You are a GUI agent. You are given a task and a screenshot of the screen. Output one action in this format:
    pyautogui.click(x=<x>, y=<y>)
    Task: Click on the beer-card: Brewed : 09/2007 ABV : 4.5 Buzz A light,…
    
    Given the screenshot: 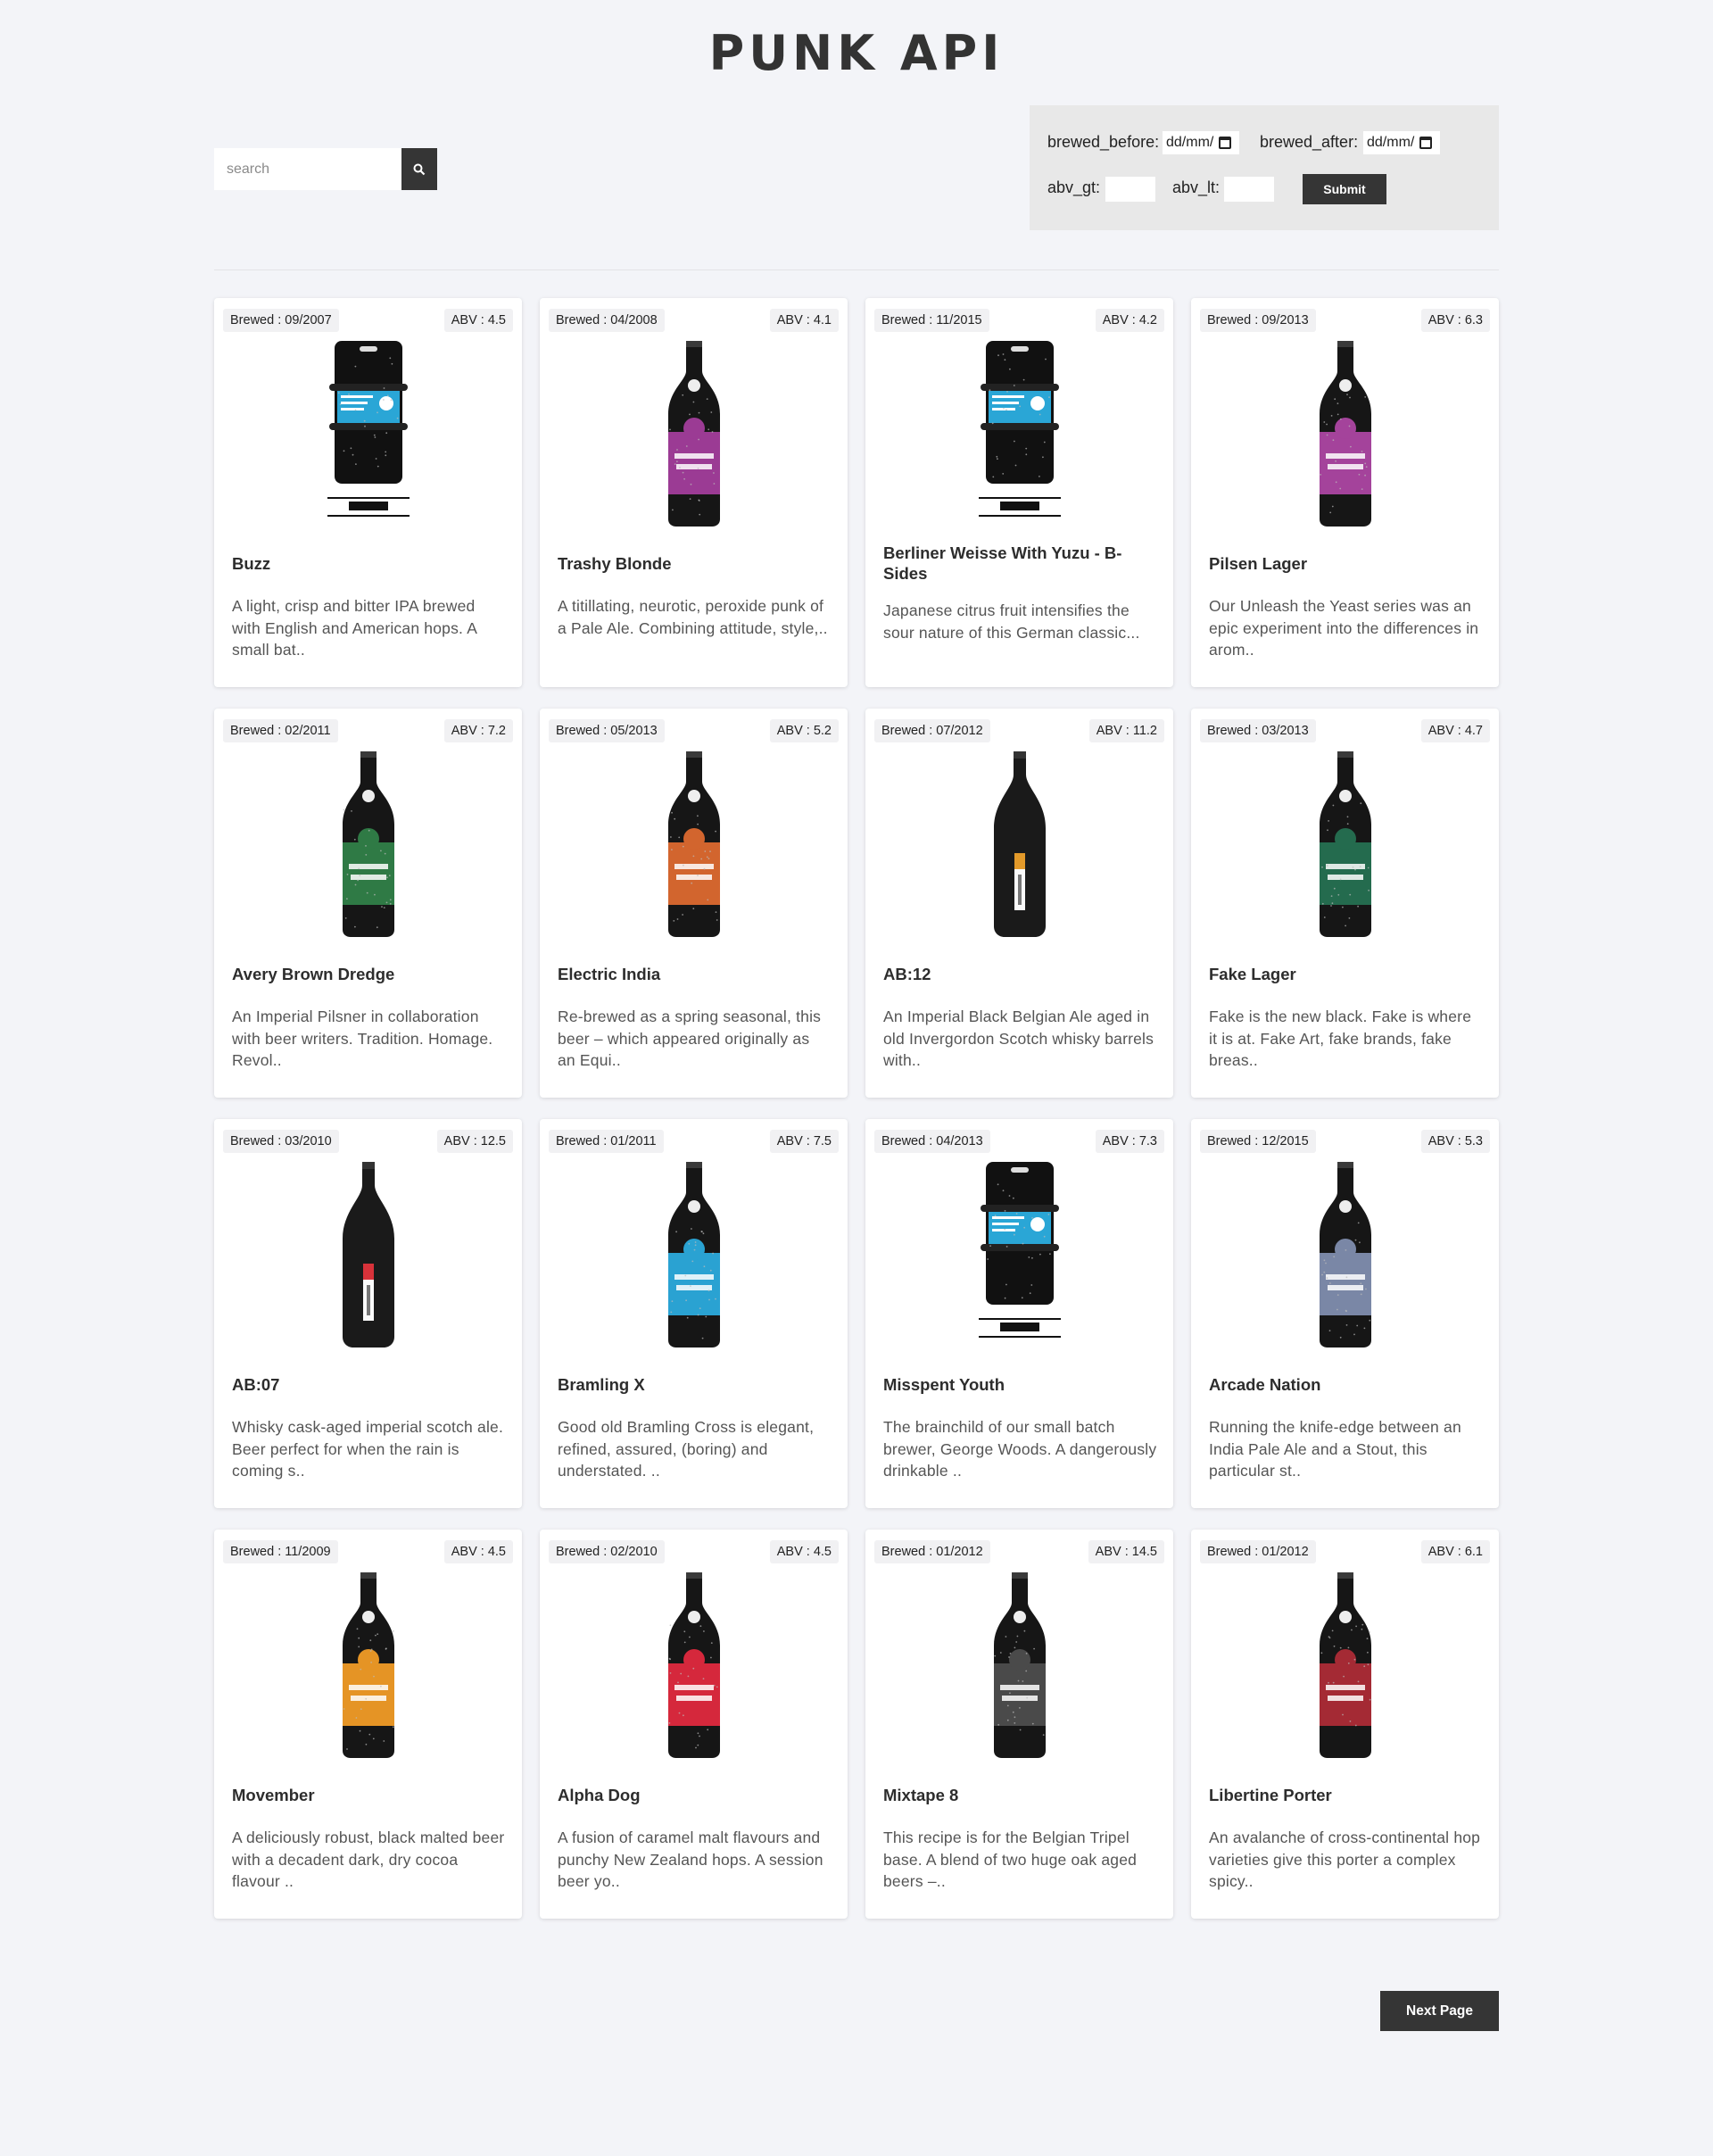 What is the action you would take?
    pyautogui.click(x=368, y=492)
    